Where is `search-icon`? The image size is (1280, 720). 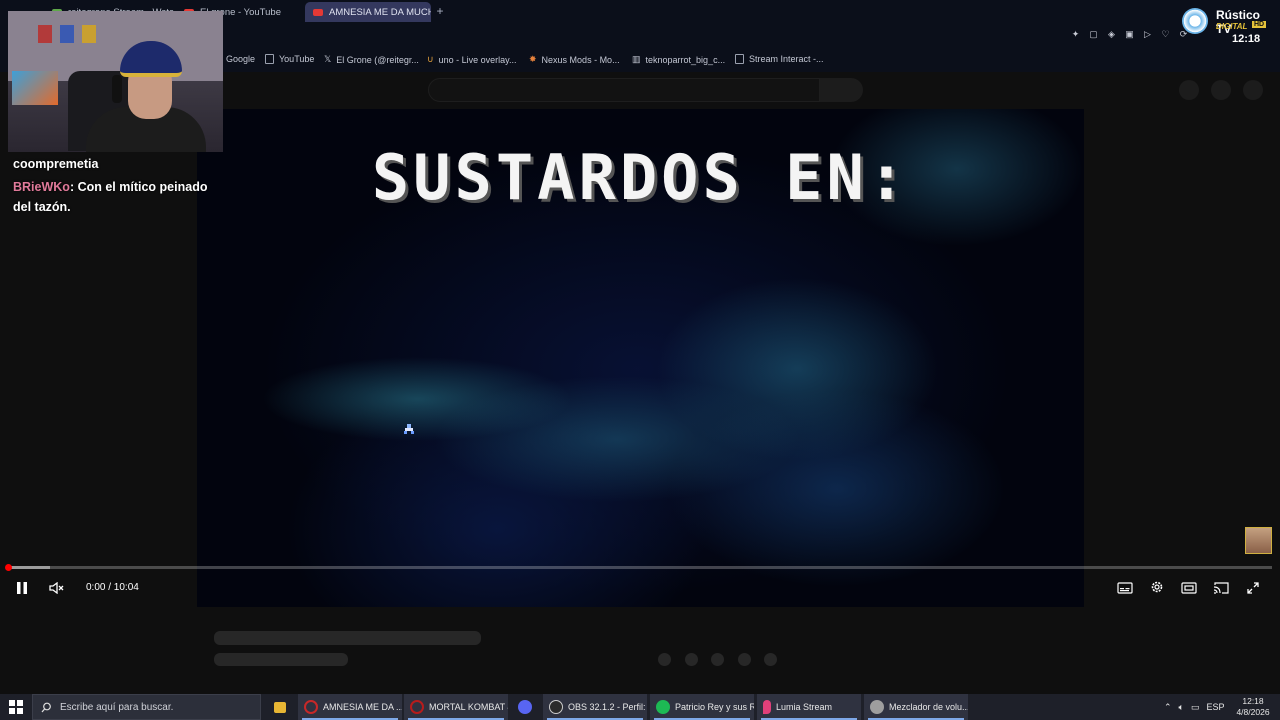
search-icon is located at coordinates (46, 707).